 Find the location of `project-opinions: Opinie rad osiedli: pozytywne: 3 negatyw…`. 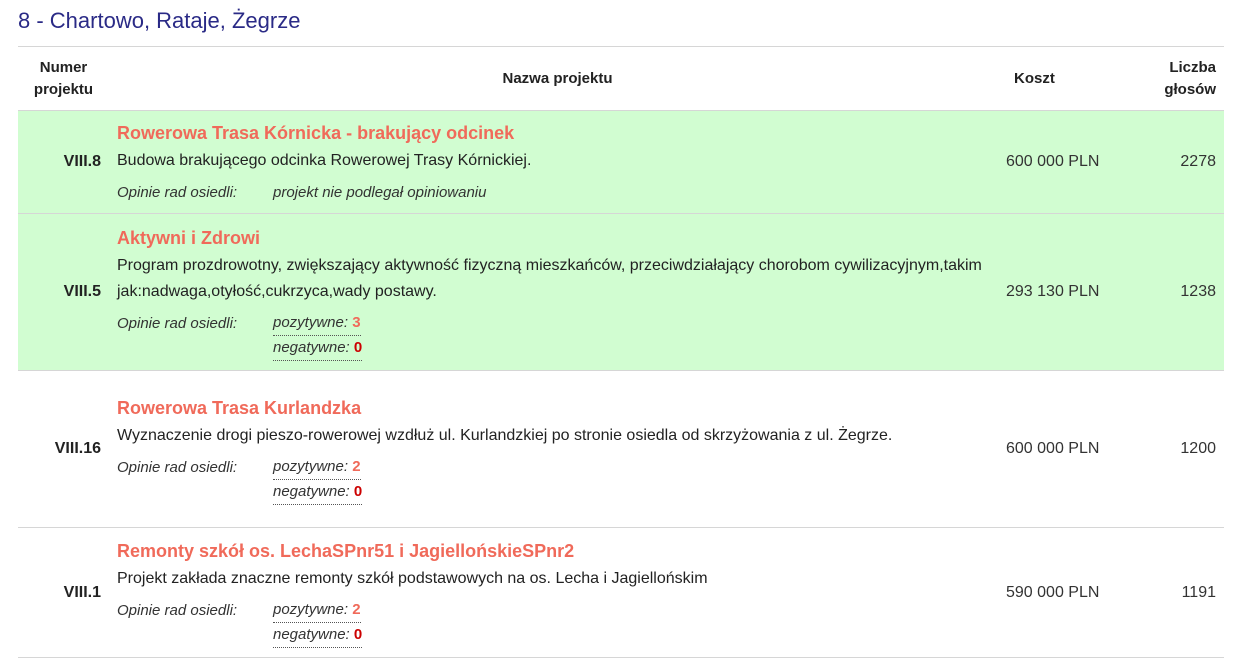

project-opinions: Opinie rad osiedli: pozytywne: 3 negatyw… is located at coordinates (557, 336).